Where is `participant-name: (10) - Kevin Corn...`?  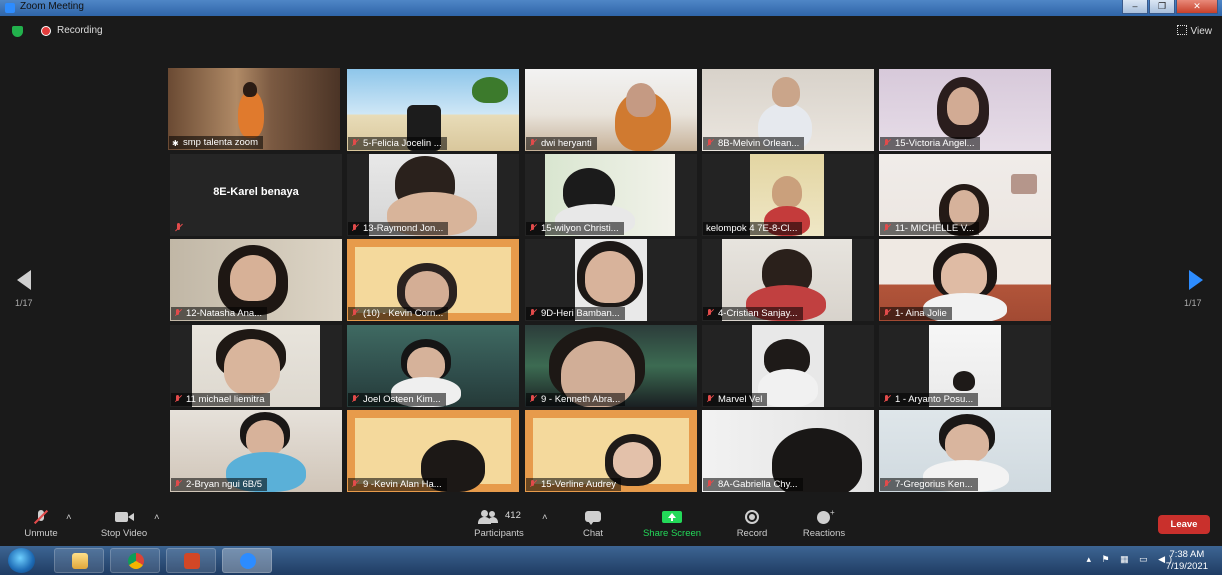
participant-name: (10) - Kevin Corn... is located at coordinates (398, 313).